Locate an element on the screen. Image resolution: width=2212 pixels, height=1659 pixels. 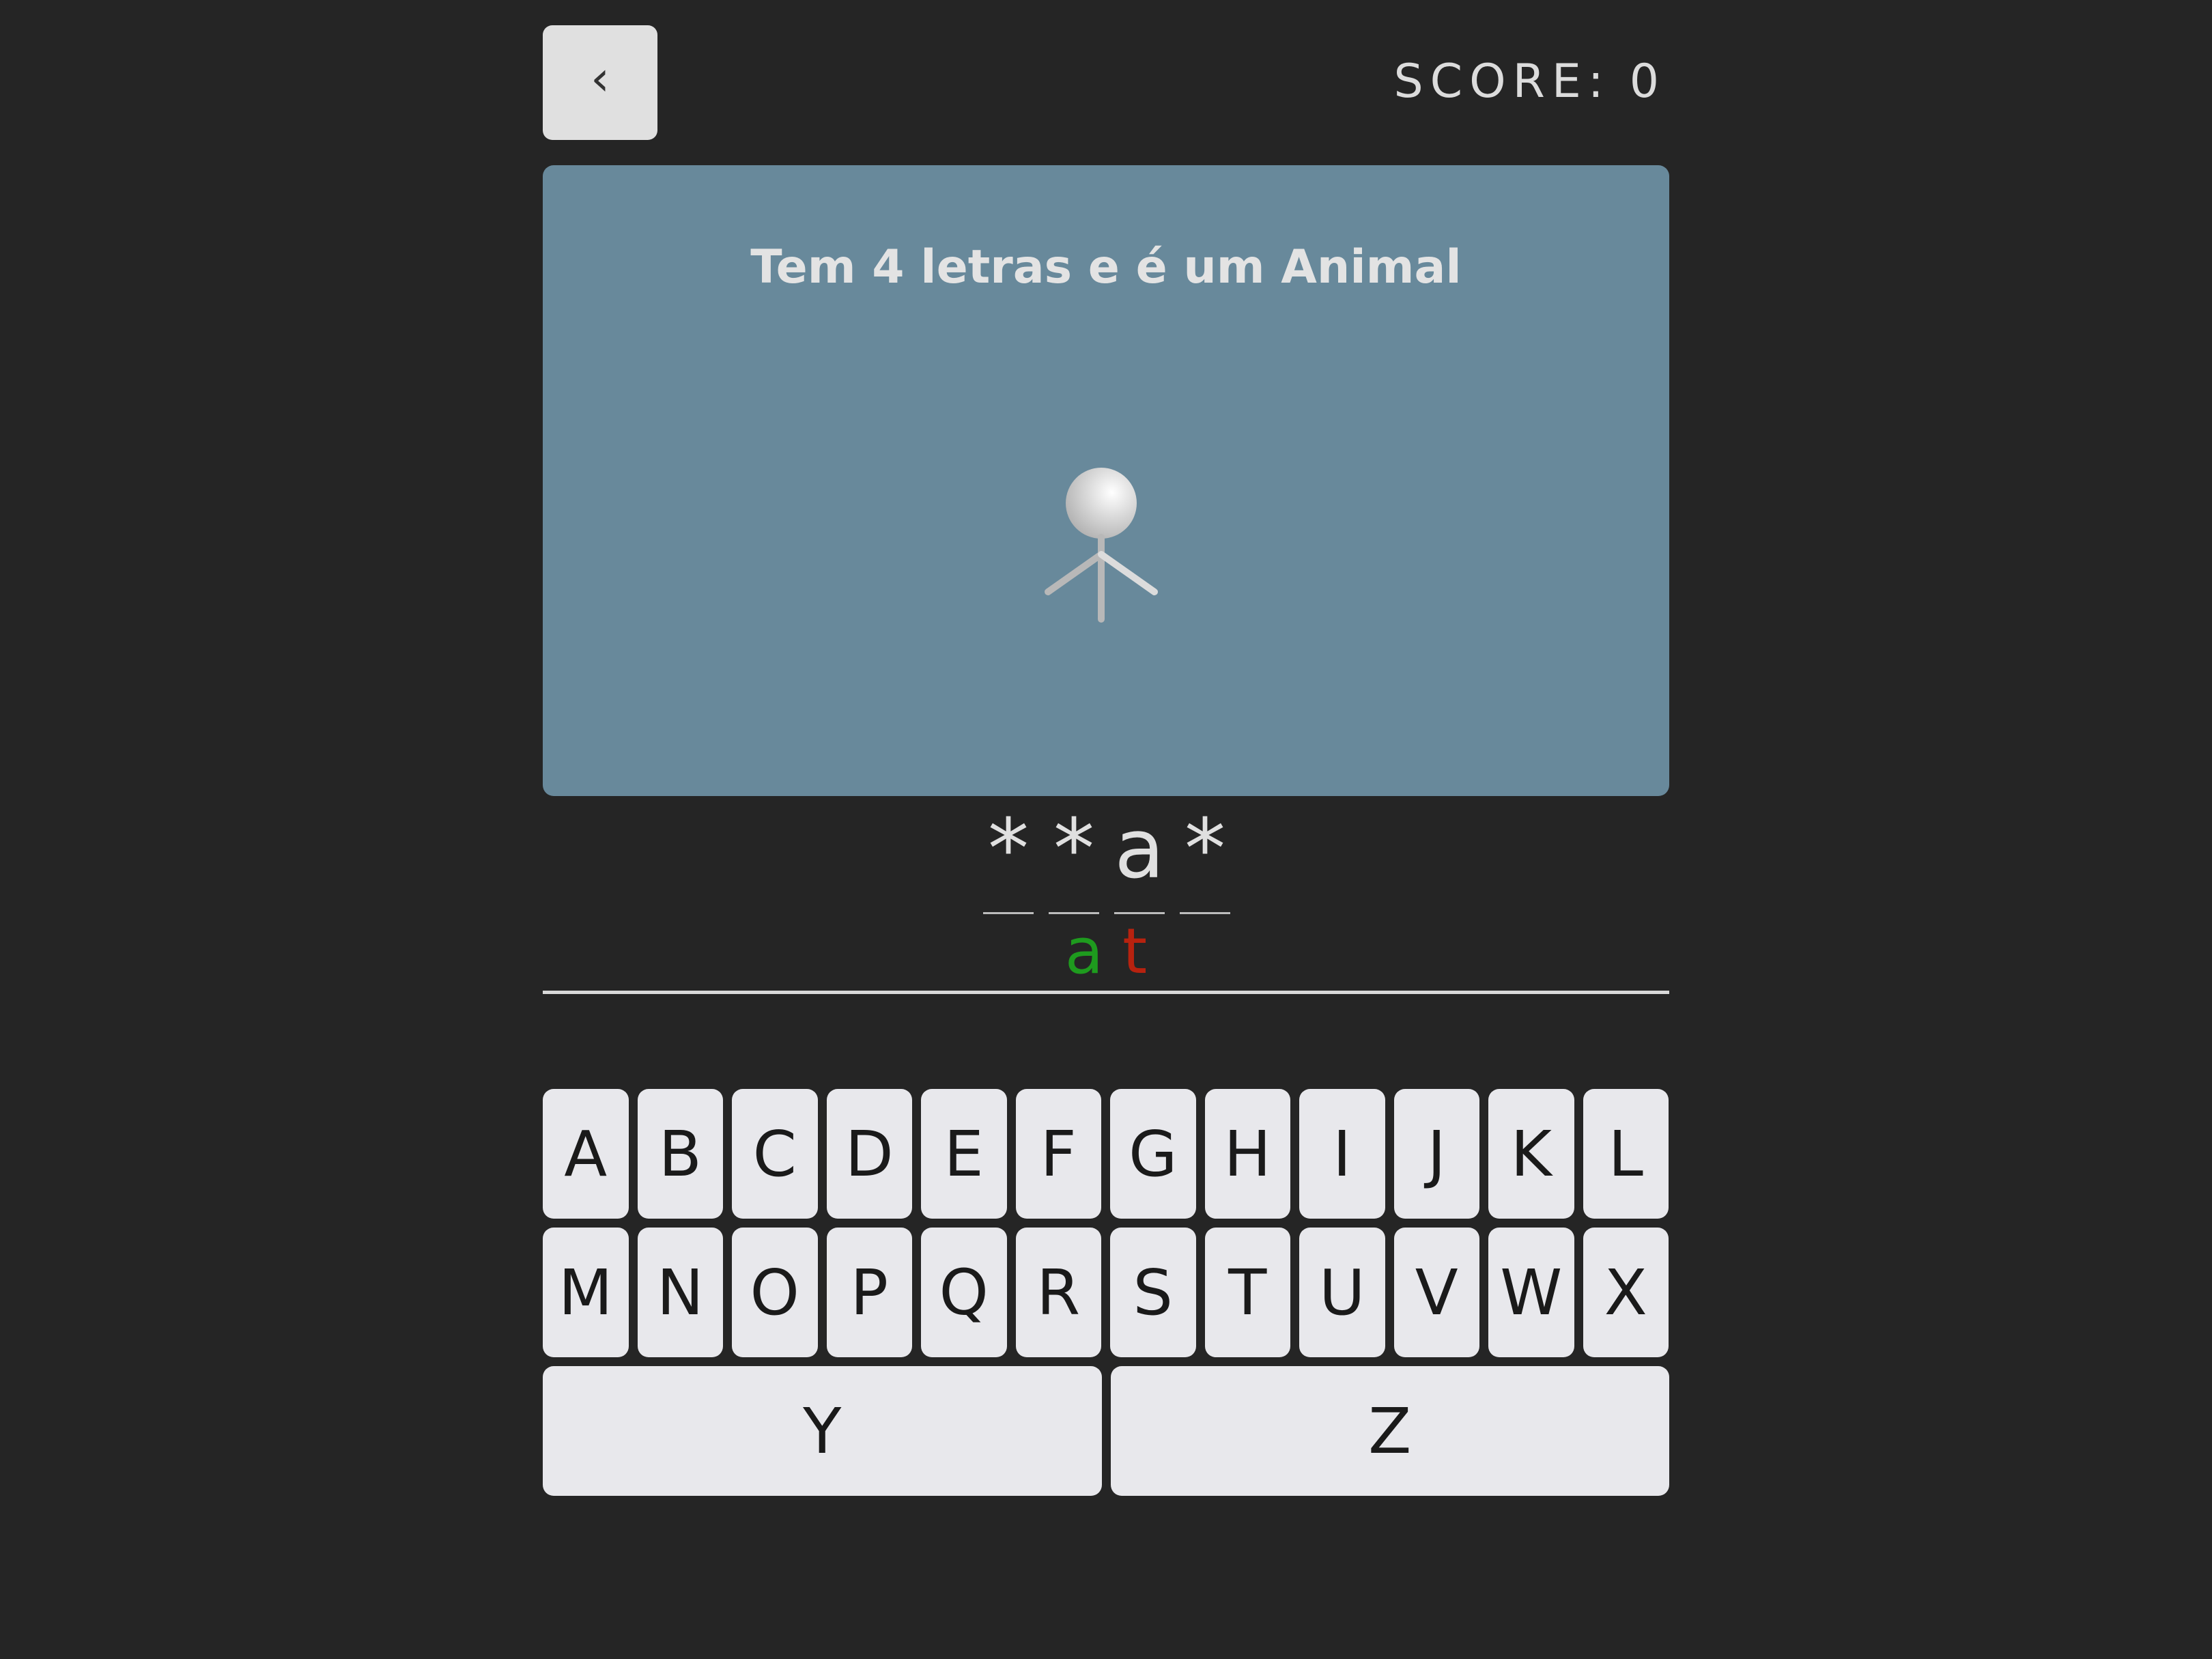
key-l: L is located at coordinates (1626, 1154).